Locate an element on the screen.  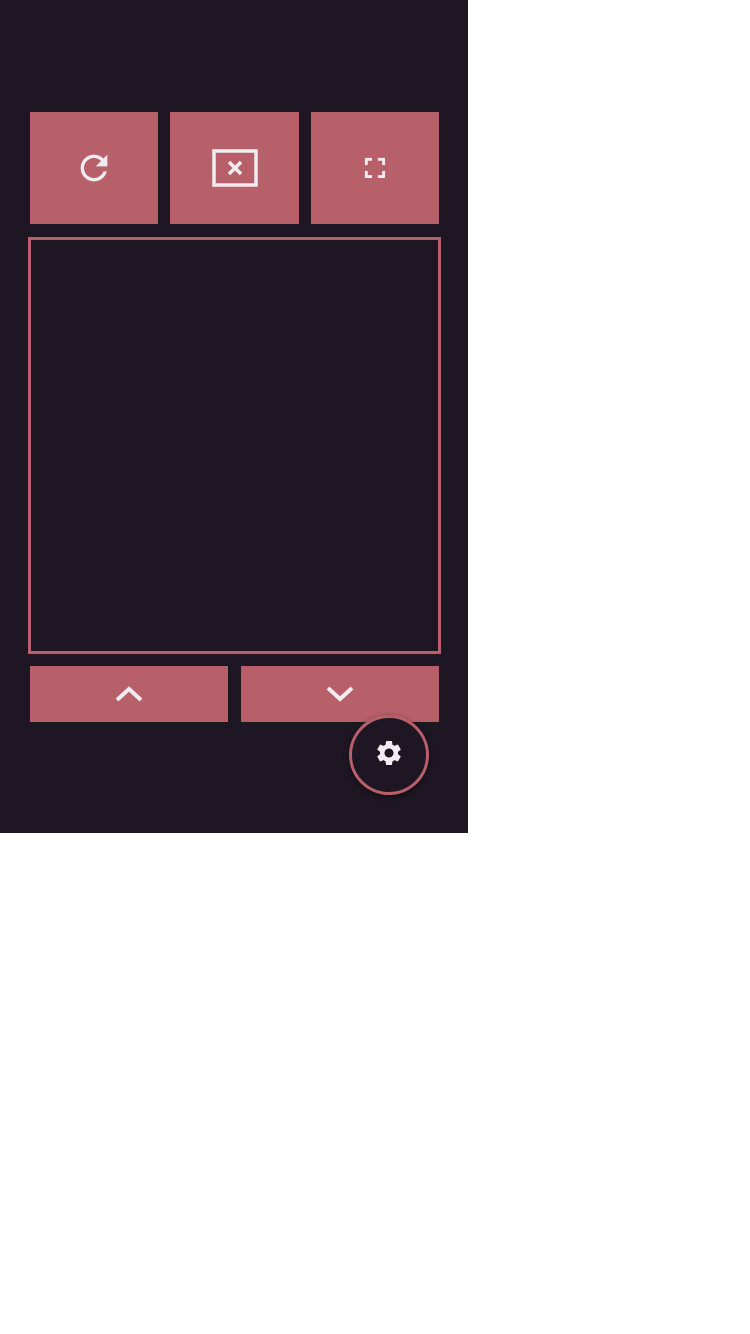
refresh-button is located at coordinates (94, 168).